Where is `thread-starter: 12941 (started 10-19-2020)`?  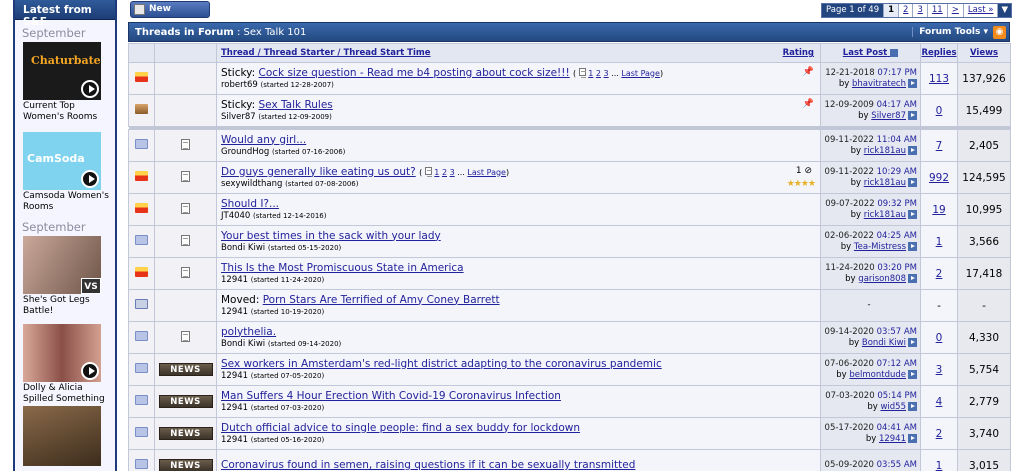
thread-starter: 12941 (started 10-19-2020) is located at coordinates (273, 311).